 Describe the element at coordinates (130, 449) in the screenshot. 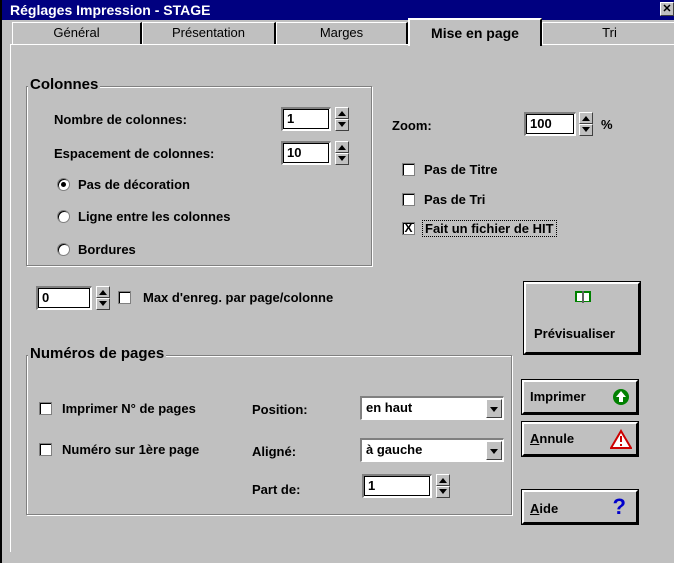

I see `numero-premiere-label: Numéro sur 1ère page` at that location.